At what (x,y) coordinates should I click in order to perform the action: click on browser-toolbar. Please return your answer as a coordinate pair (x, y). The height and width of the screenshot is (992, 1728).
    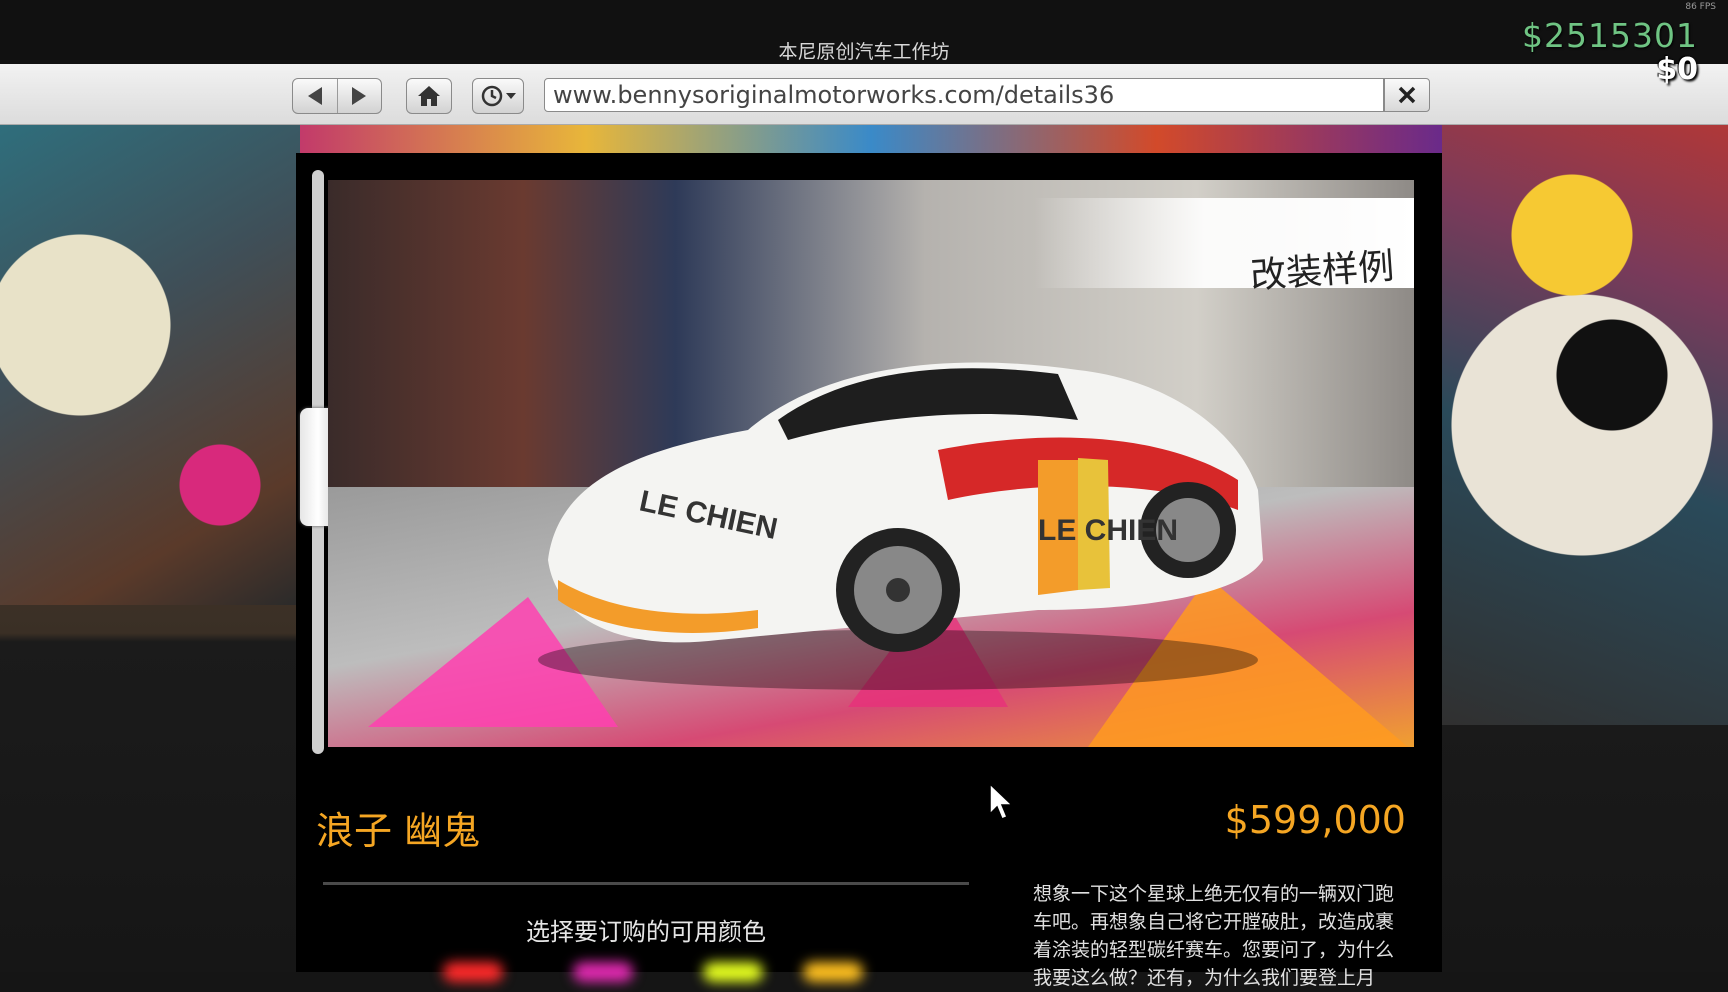
    Looking at the image, I should click on (864, 94).